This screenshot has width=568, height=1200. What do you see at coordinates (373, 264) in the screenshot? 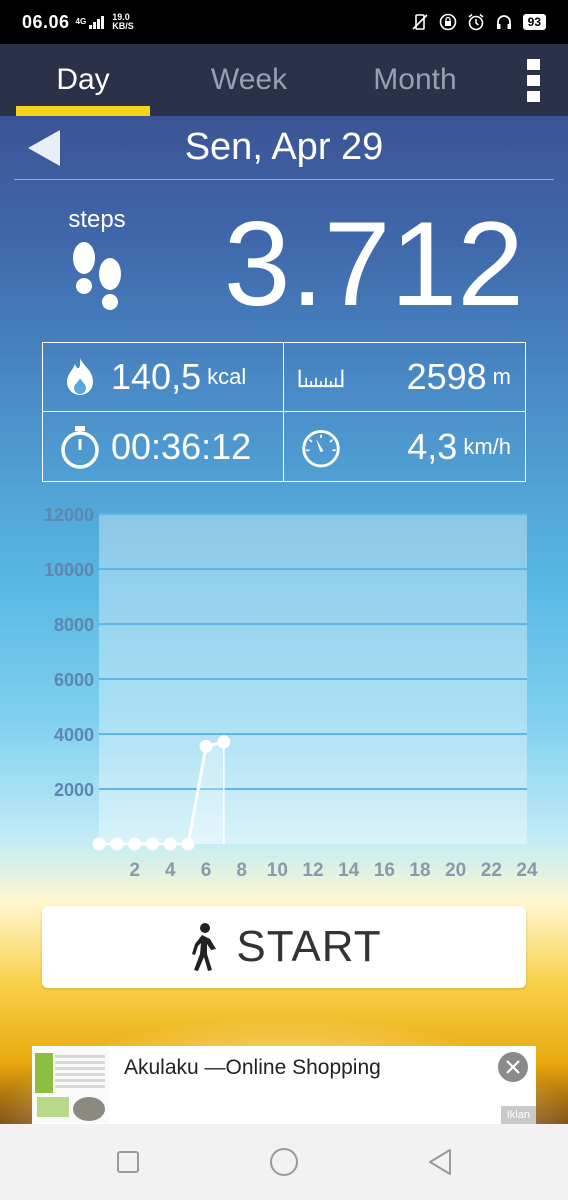
I see `steps-count: 3.712` at bounding box center [373, 264].